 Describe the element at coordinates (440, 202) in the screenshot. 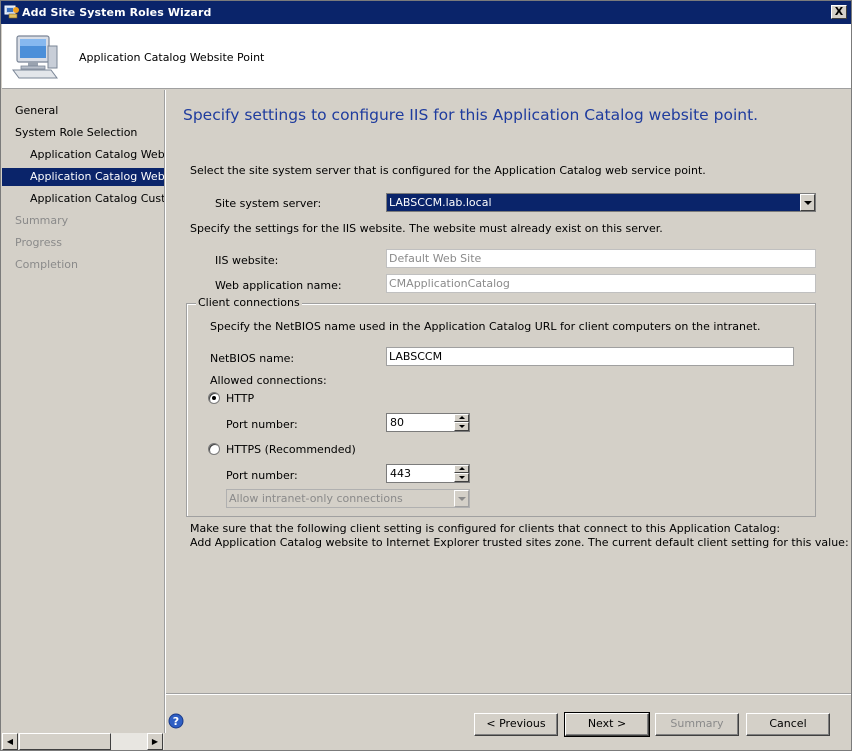

I see `site-system-server-value: LABSCCM.lab.local` at that location.